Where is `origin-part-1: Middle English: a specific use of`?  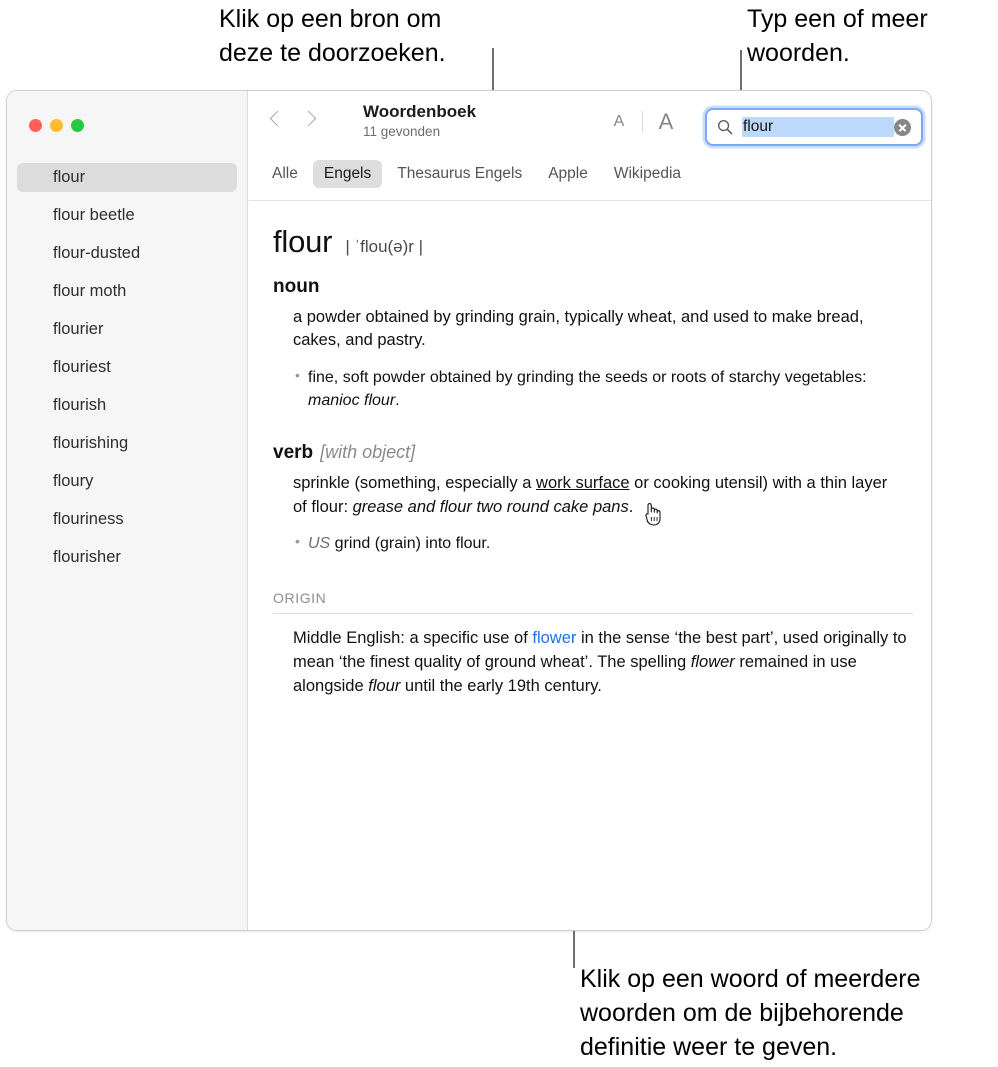 origin-part-1: Middle English: a specific use of is located at coordinates (413, 637).